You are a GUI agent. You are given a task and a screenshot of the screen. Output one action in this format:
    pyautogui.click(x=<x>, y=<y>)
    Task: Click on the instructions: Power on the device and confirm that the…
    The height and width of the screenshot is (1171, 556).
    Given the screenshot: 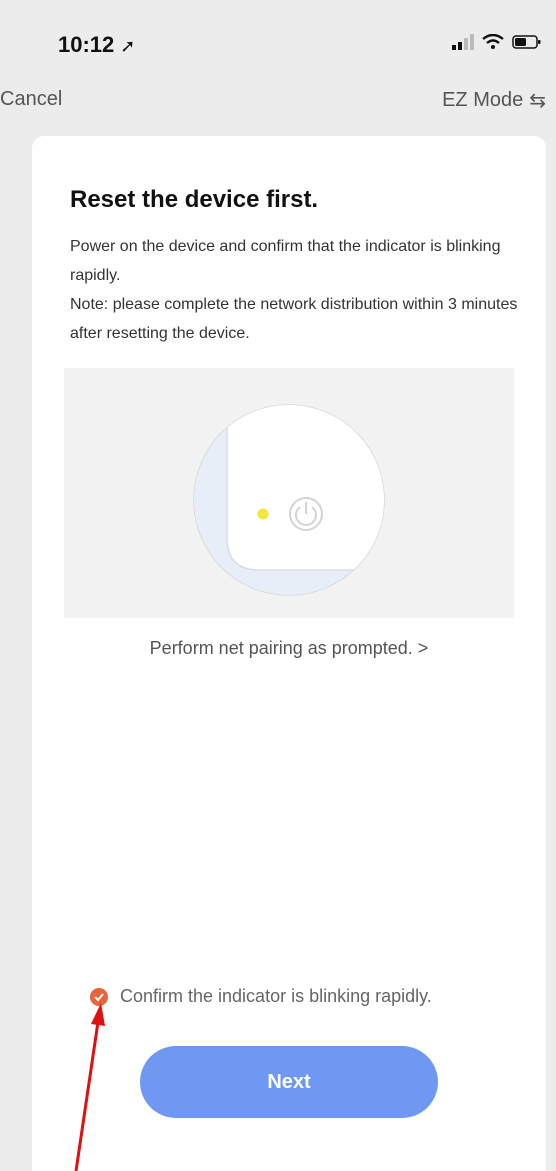 What is the action you would take?
    pyautogui.click(x=295, y=290)
    